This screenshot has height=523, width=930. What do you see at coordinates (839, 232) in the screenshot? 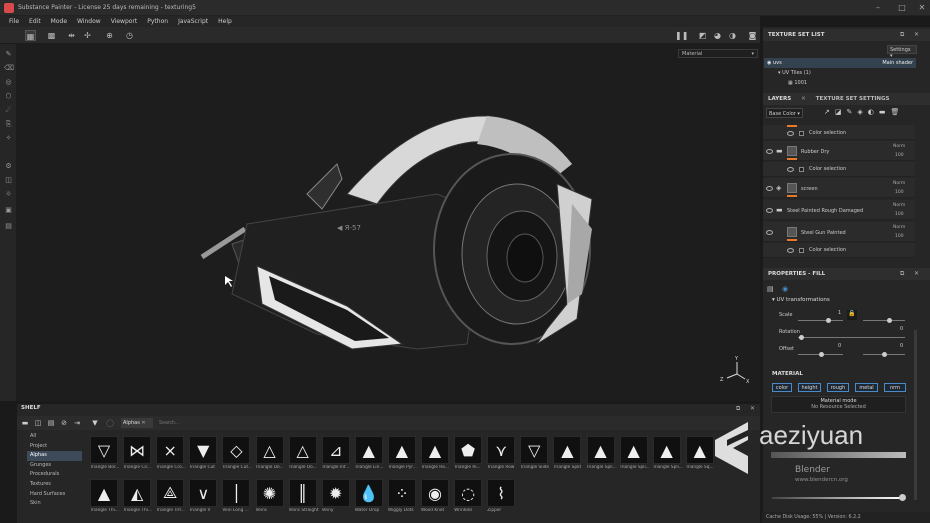
I see `layer-steel-gun-painted: Steel Gun Painted Norm 100` at bounding box center [839, 232].